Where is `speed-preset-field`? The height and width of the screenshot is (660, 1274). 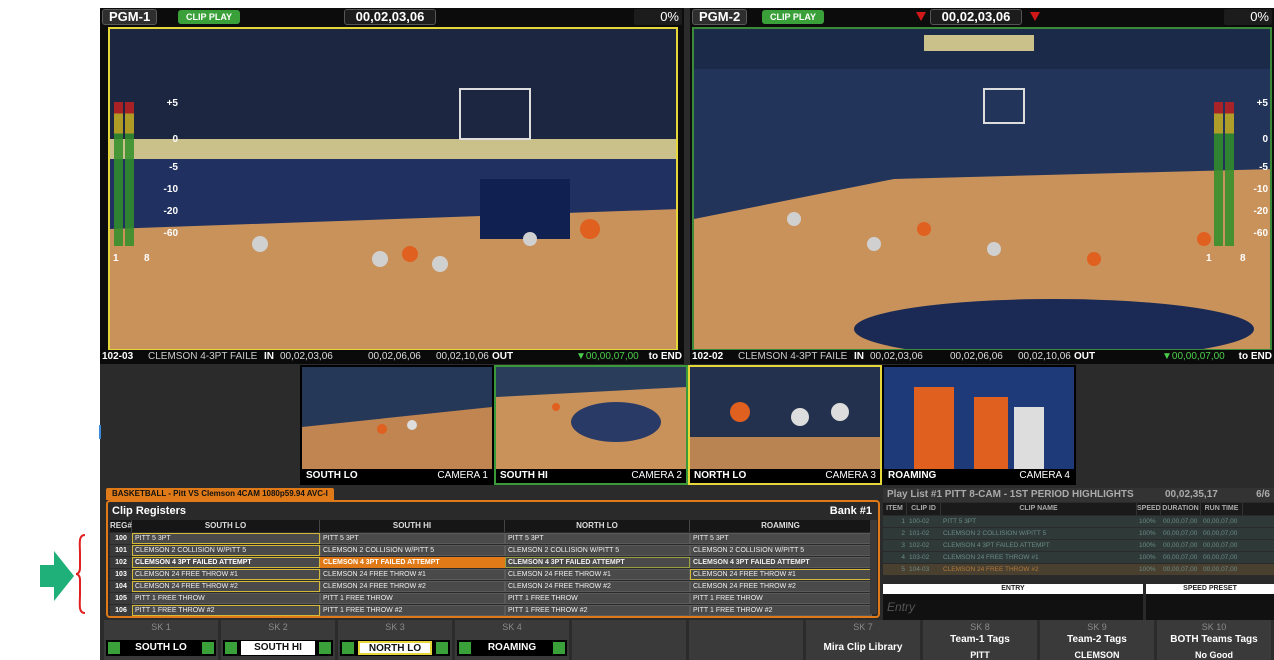 speed-preset-field is located at coordinates (1210, 607).